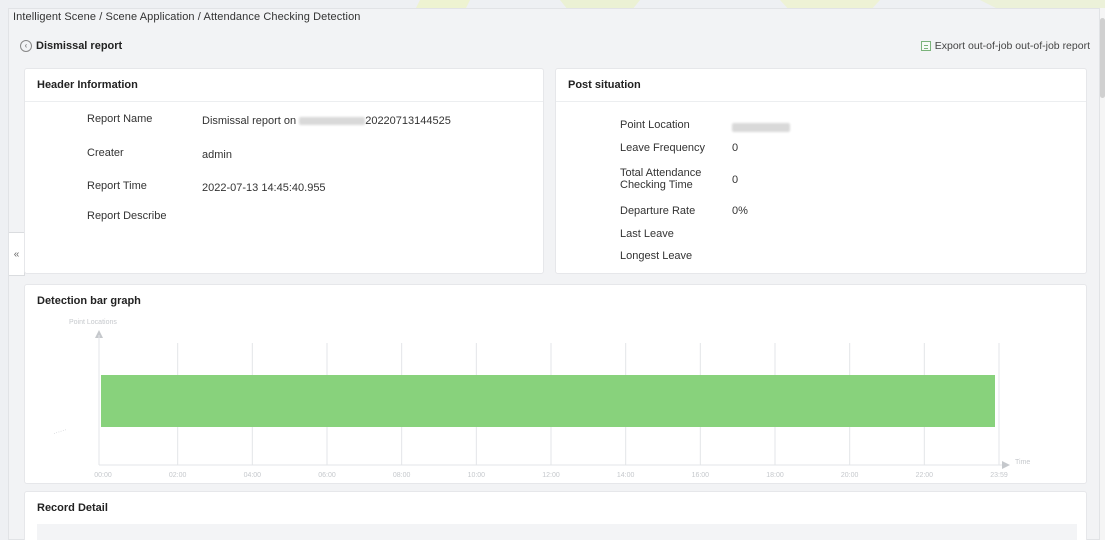 This screenshot has height=540, width=1105. I want to click on scrollbar-thumb, so click(1102, 58).